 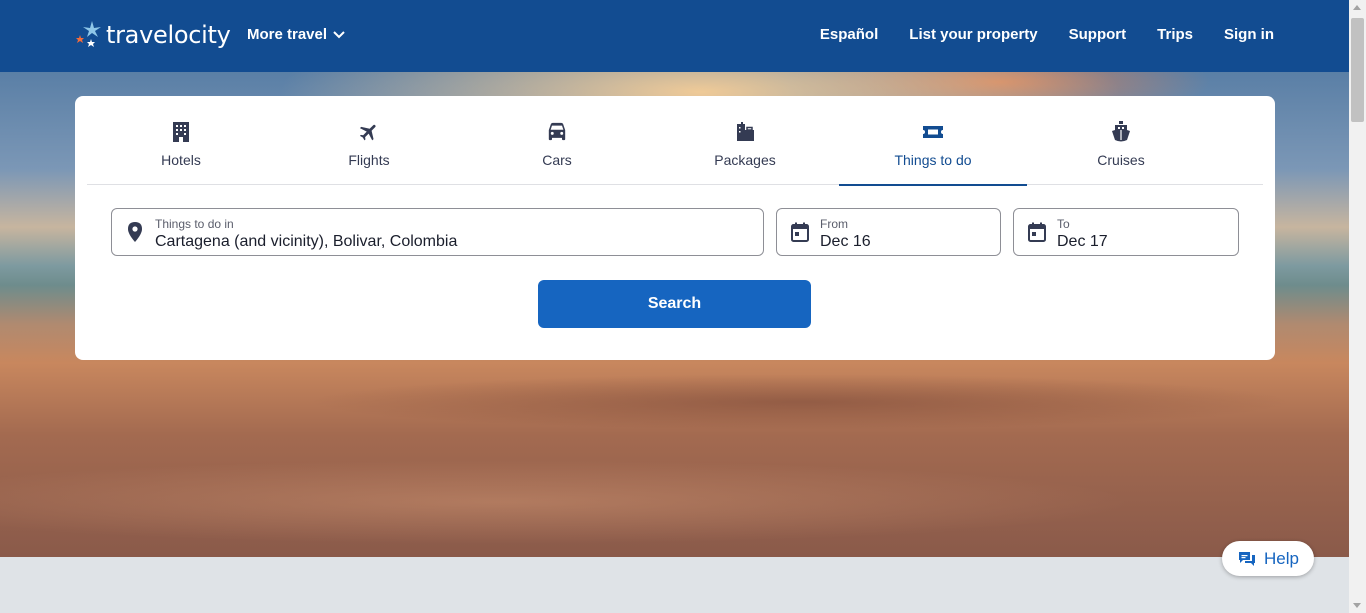 What do you see at coordinates (1082, 241) in the screenshot?
I see `to-value: Dec 17` at bounding box center [1082, 241].